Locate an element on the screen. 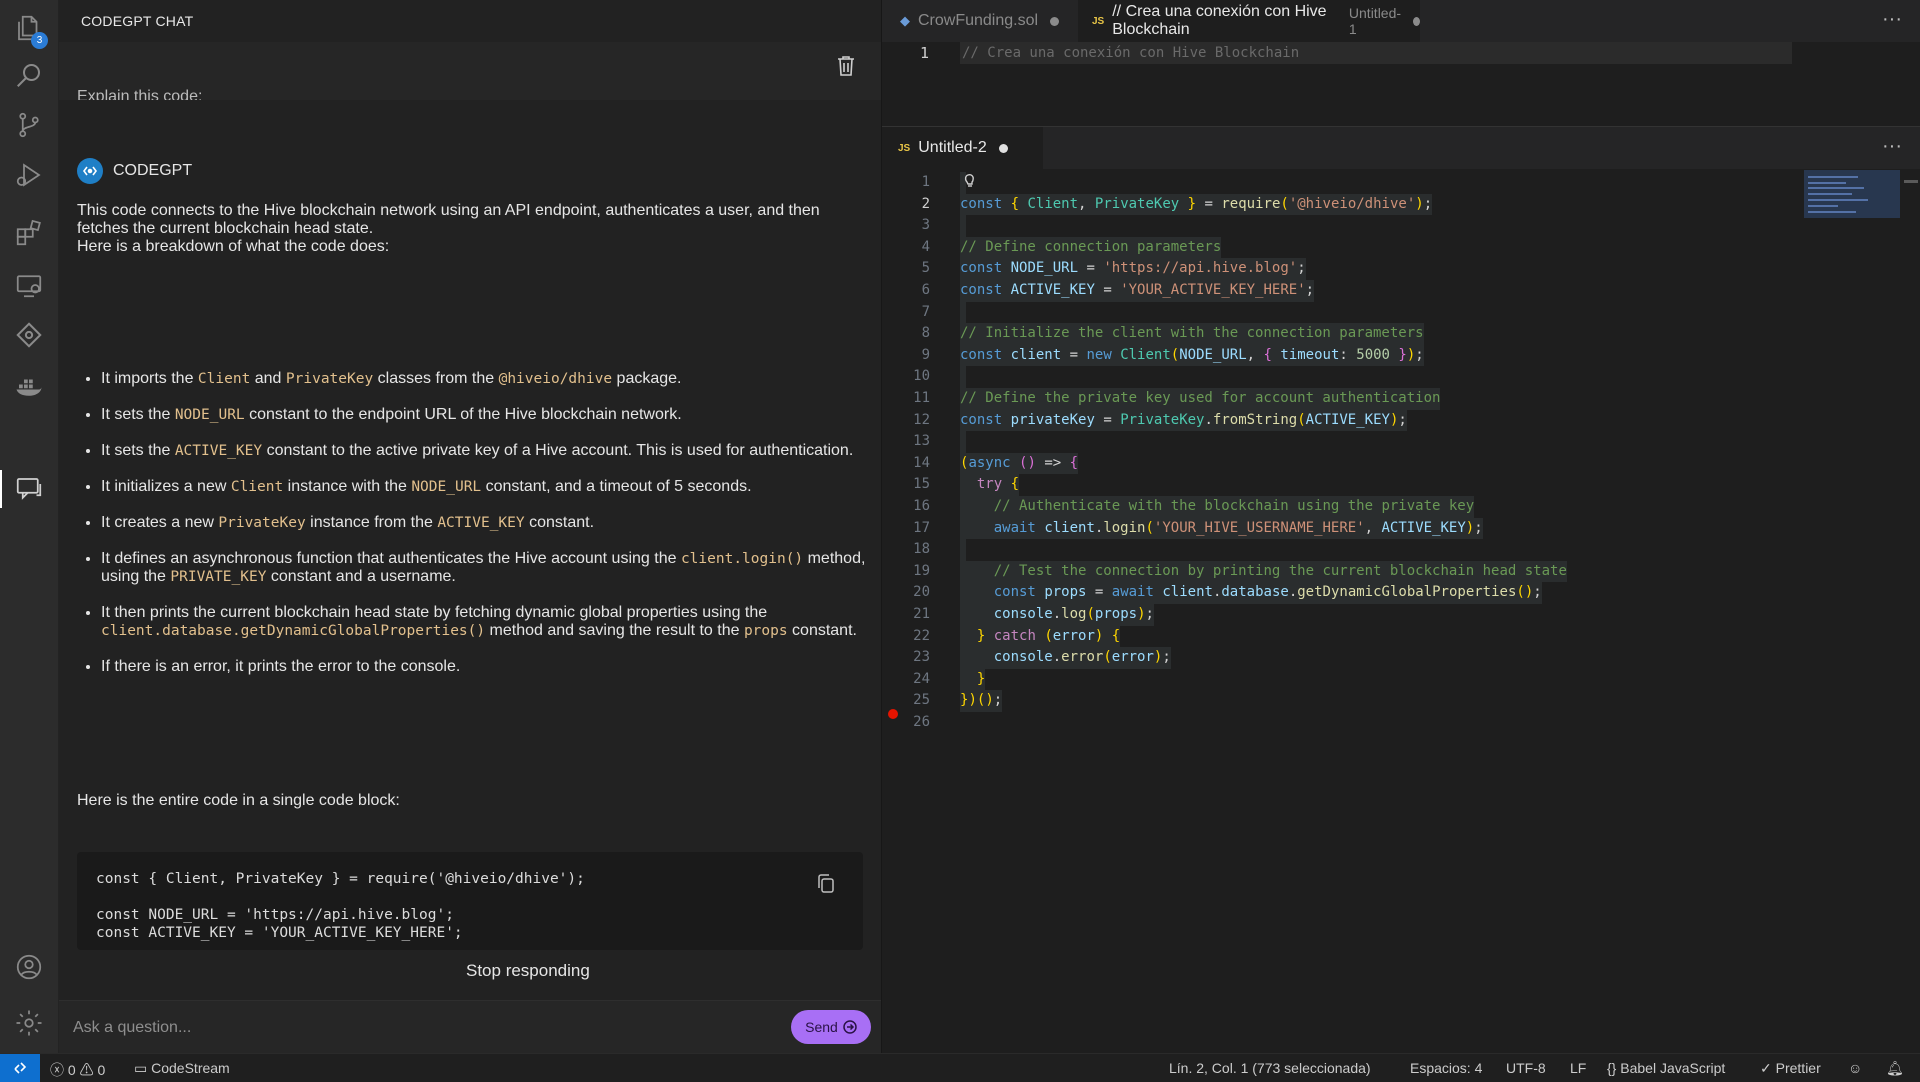 Image resolution: width=1920 pixels, height=1082 pixels. prettier-status: ✓ Prettier is located at coordinates (1790, 1068).